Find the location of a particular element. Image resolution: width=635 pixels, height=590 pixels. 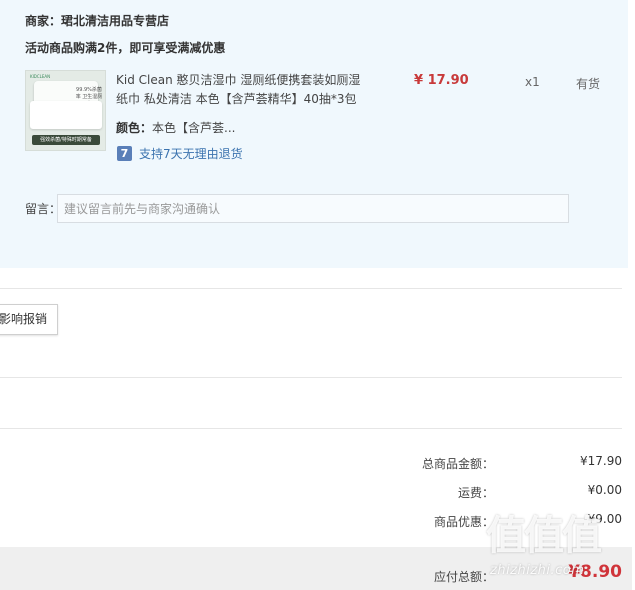

watermark-site: zhizhizhi.com is located at coordinates (537, 570).